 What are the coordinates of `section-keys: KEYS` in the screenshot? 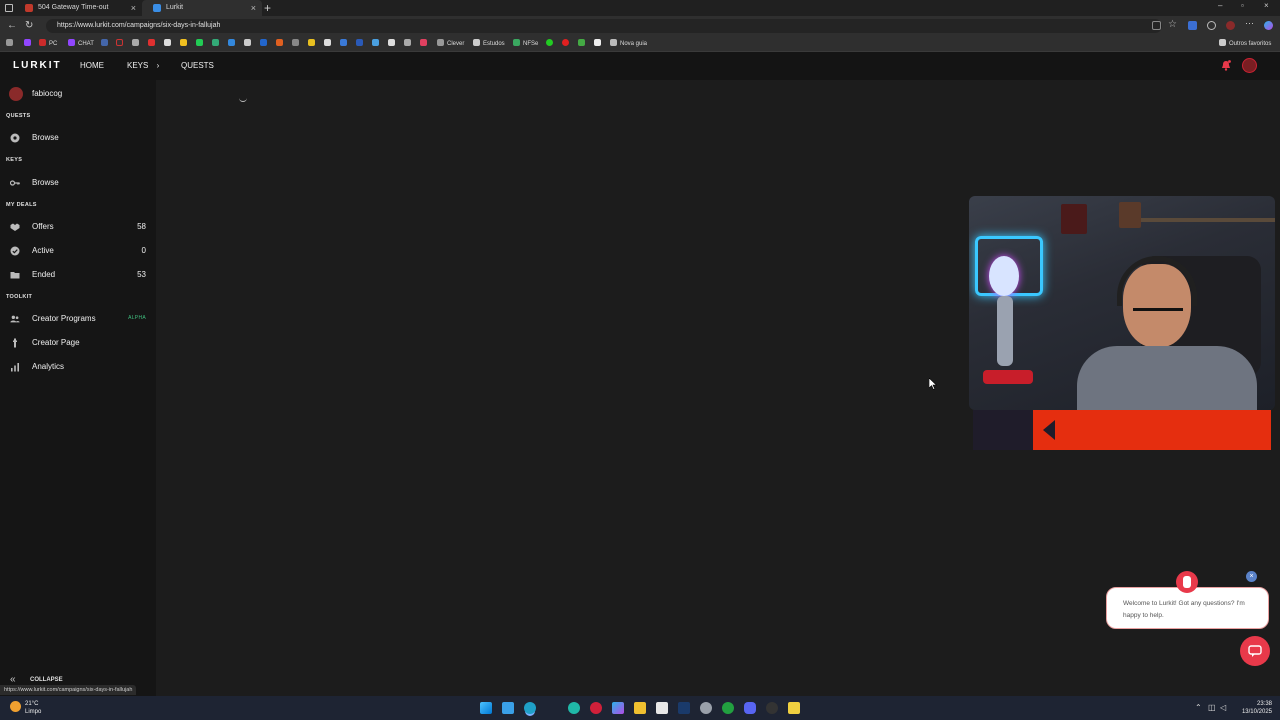 It's located at (14, 160).